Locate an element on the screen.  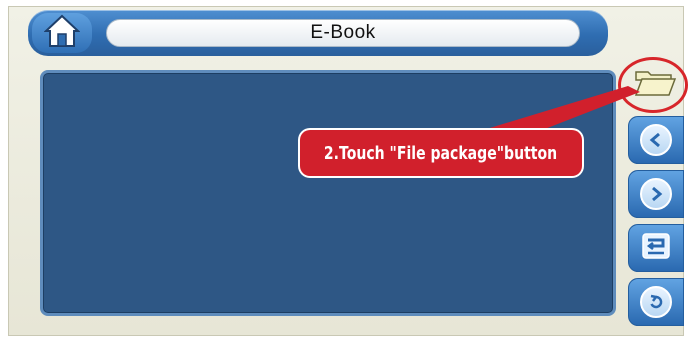
instruction-text: 2.Touch "File package"button is located at coordinates (441, 153).